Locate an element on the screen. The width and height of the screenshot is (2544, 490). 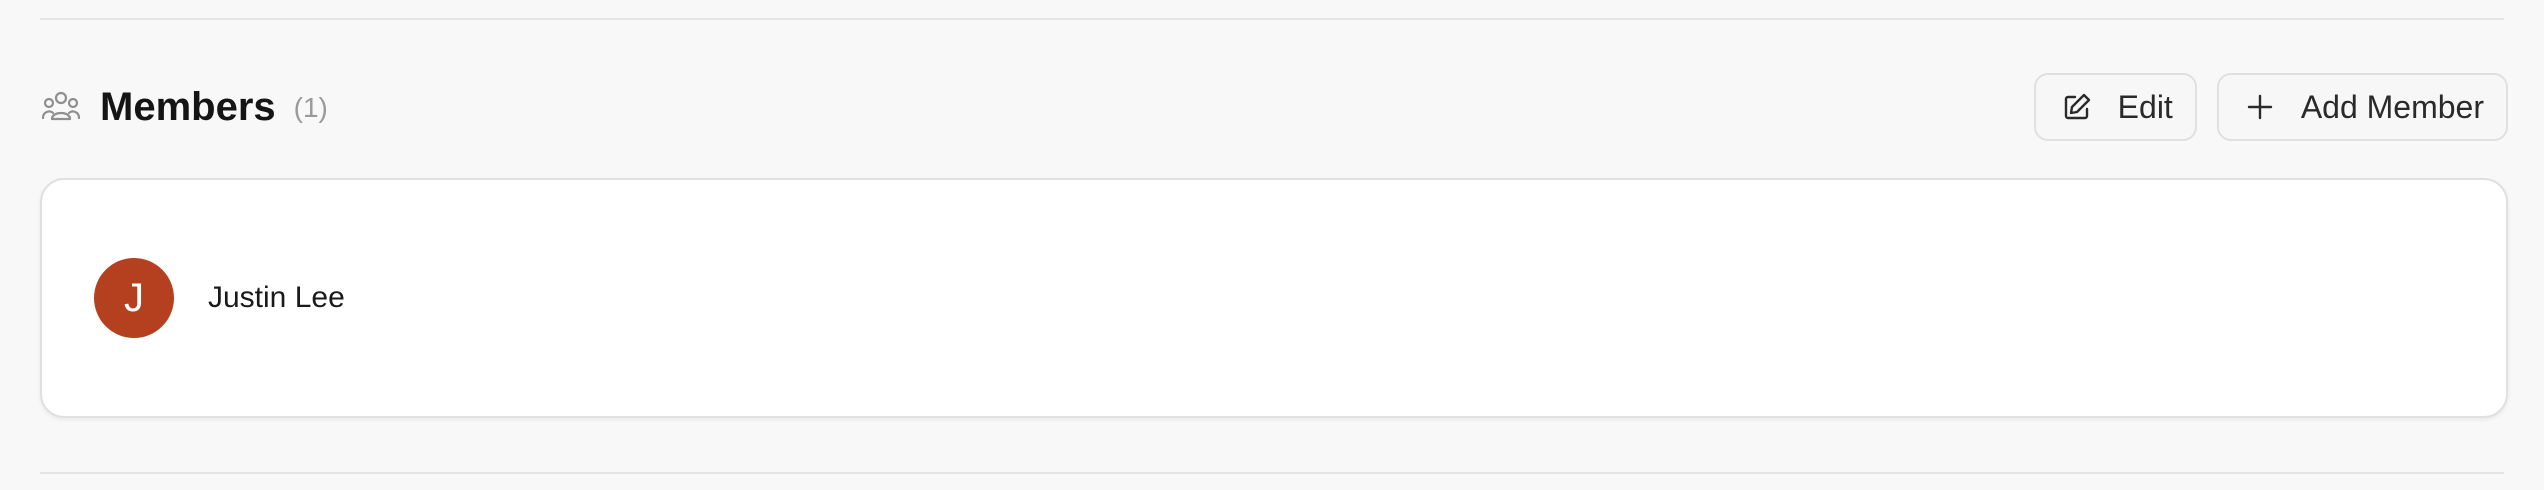
section-title: Members is located at coordinates (188, 106).